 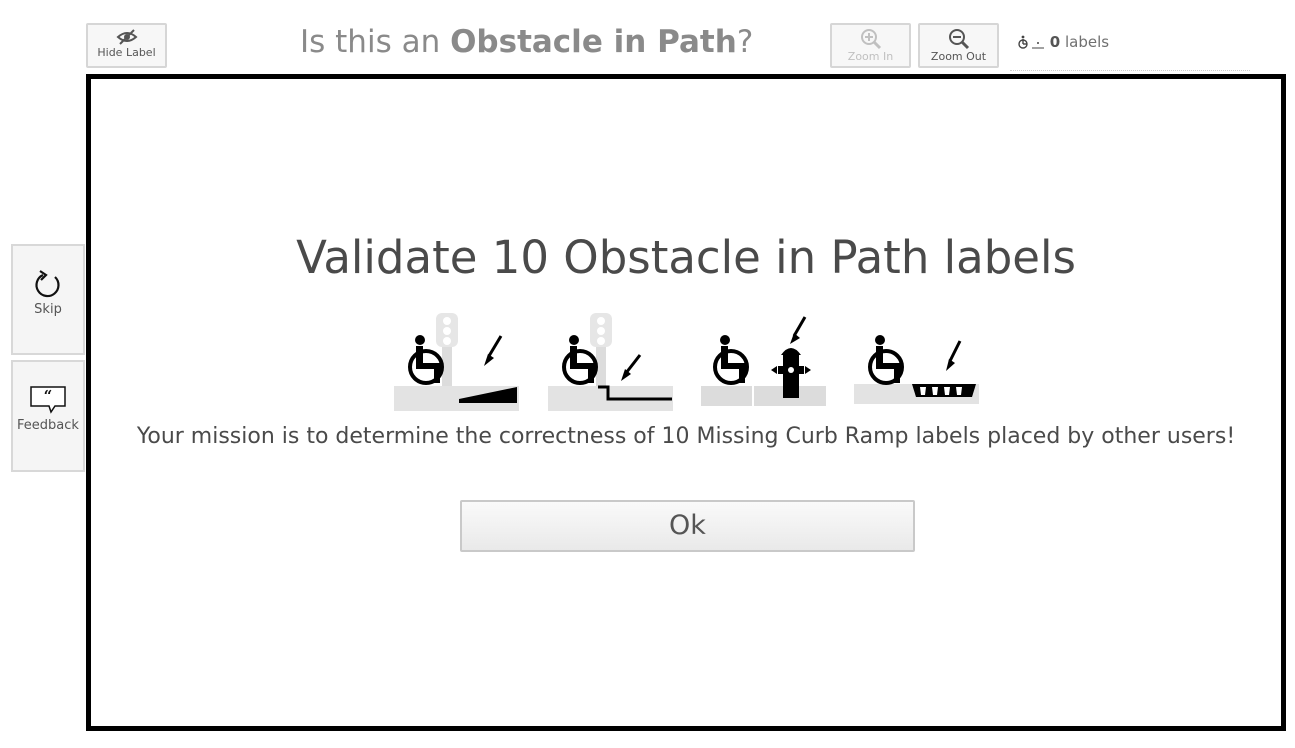 What do you see at coordinates (916, 369) in the screenshot?
I see `wheelchair-surface-problem-icon` at bounding box center [916, 369].